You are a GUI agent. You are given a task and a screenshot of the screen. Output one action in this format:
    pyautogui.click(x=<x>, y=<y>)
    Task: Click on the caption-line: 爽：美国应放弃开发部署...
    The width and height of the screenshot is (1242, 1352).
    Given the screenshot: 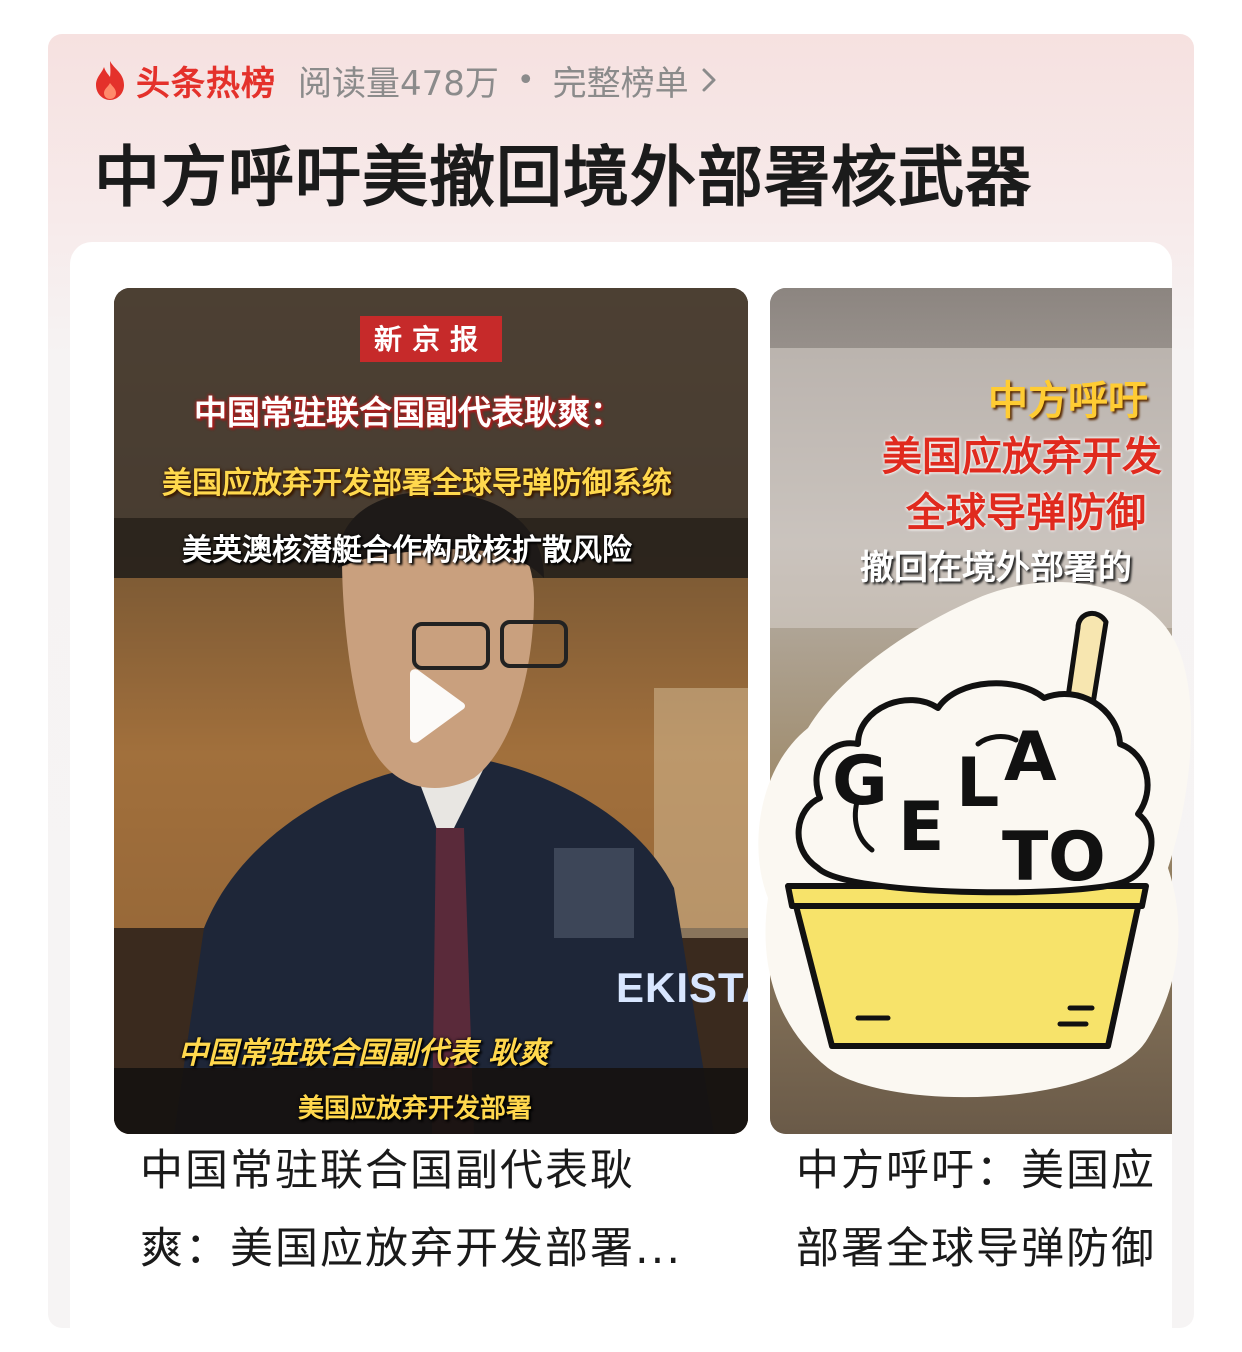 What is the action you would take?
    pyautogui.click(x=411, y=1249)
    